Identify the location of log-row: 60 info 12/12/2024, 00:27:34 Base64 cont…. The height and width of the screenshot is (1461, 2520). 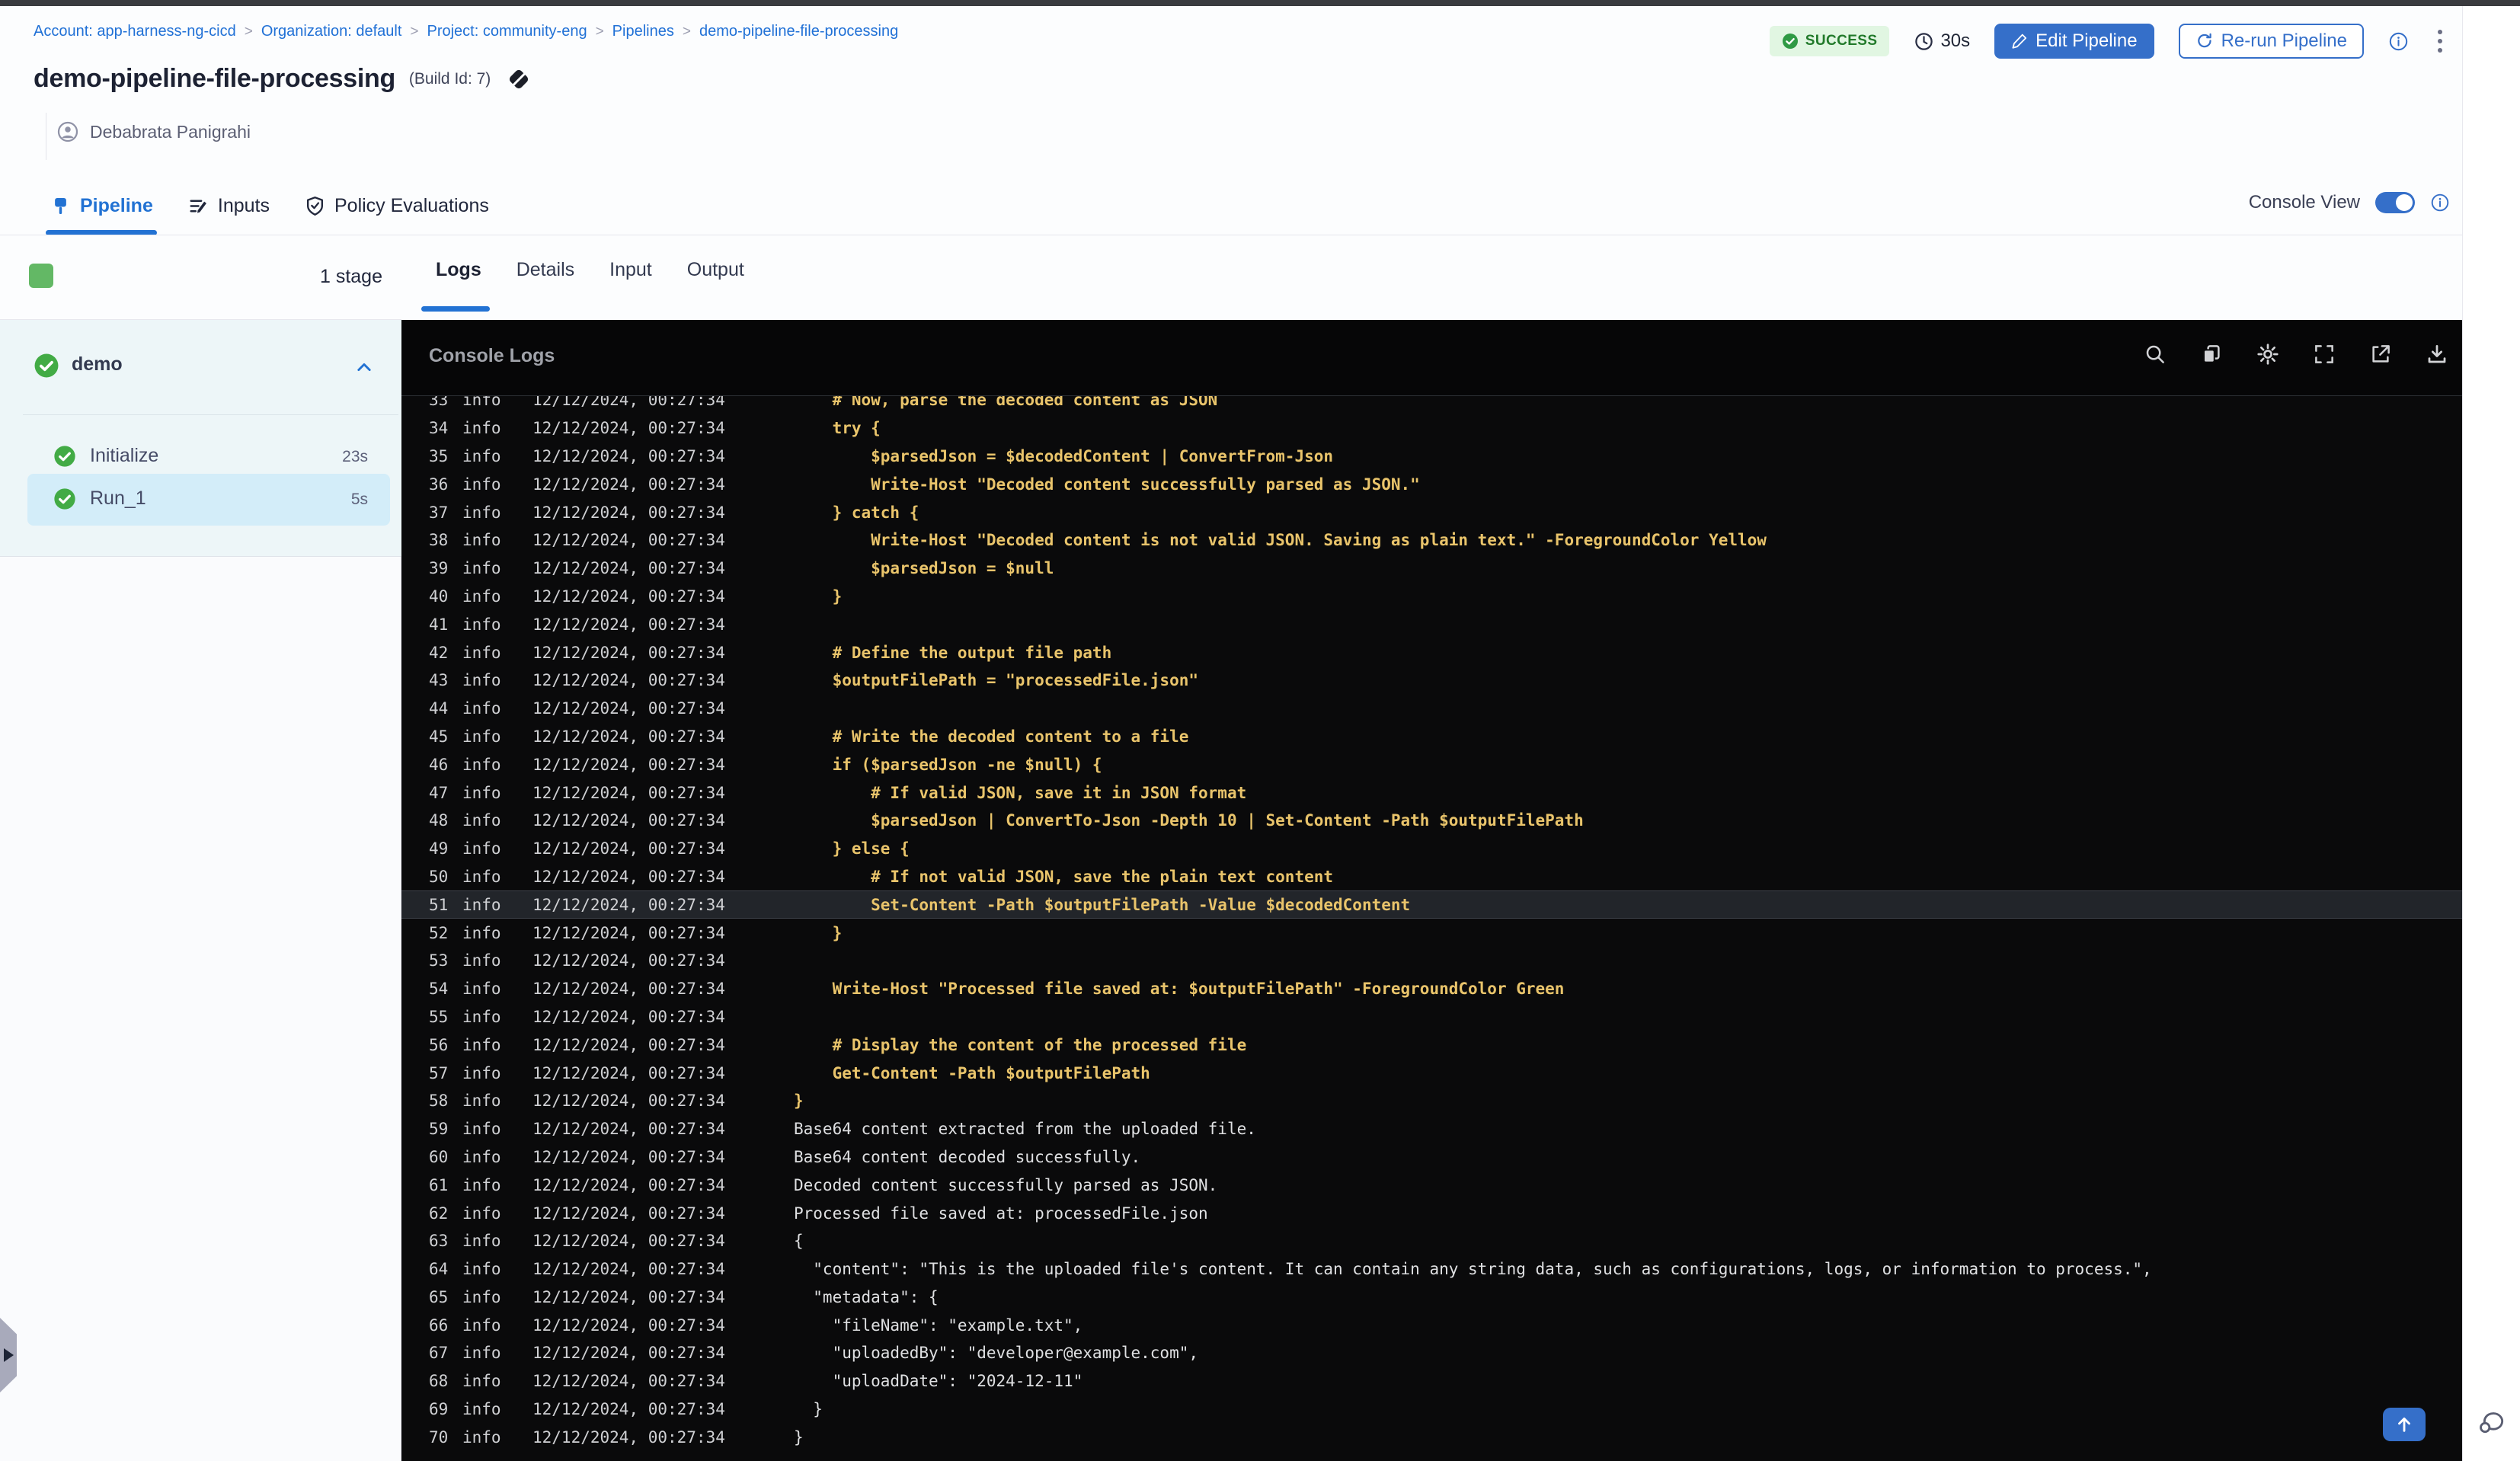
(1431, 1157).